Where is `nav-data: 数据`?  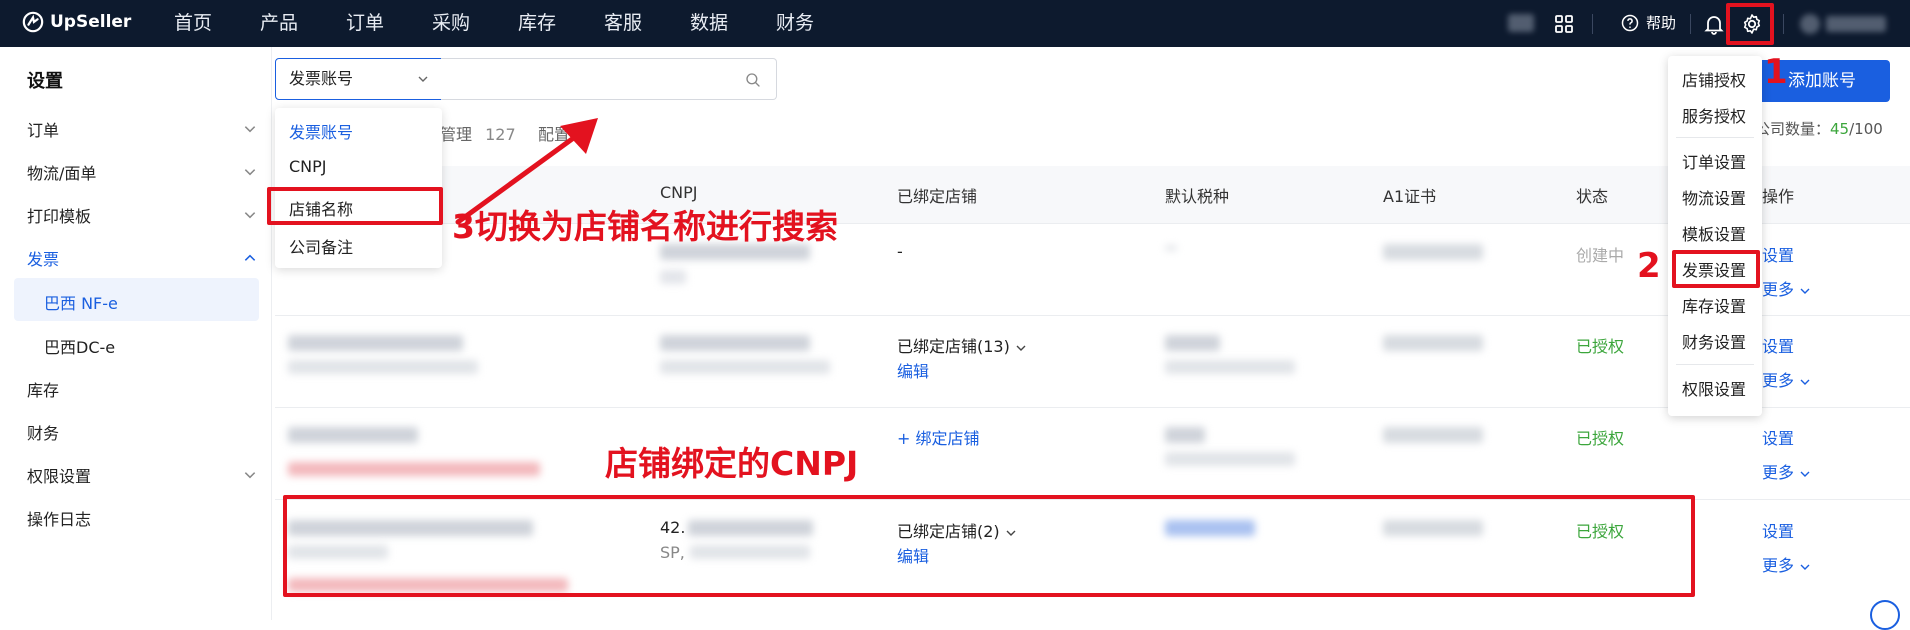
nav-data: 数据 is located at coordinates (709, 23).